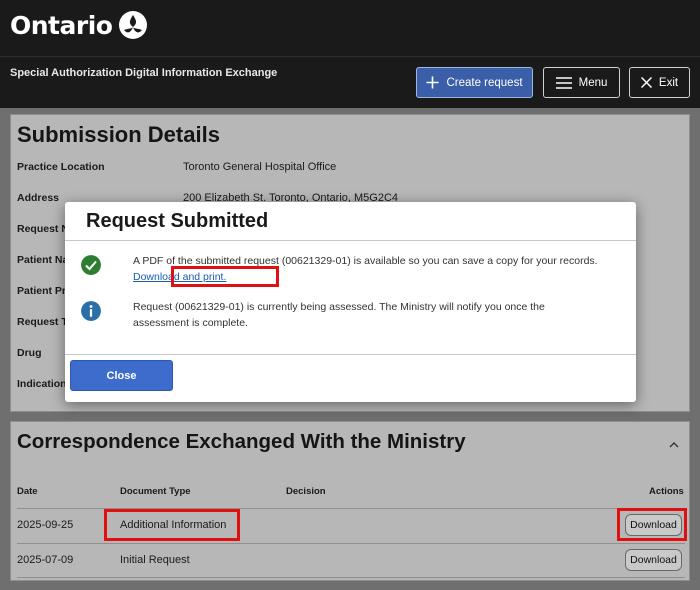 This screenshot has height=590, width=700. I want to click on submission-details-title: Submission Details, so click(118, 134).